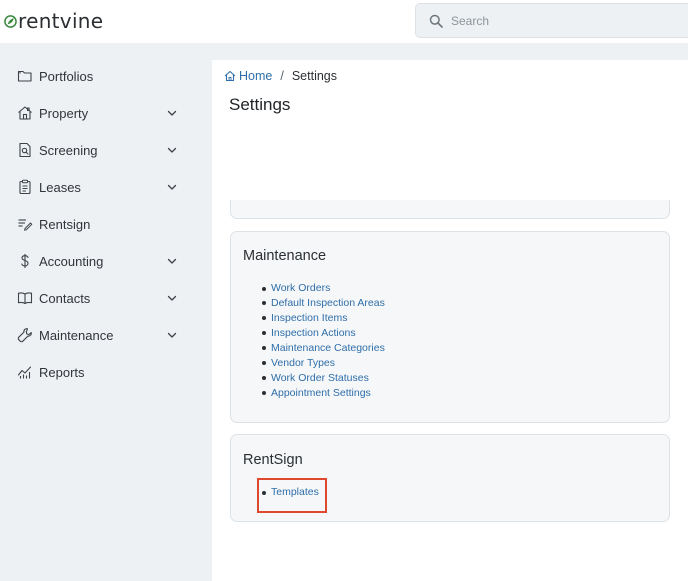 This screenshot has width=688, height=581. I want to click on list-item: Inspection Actions, so click(314, 333).